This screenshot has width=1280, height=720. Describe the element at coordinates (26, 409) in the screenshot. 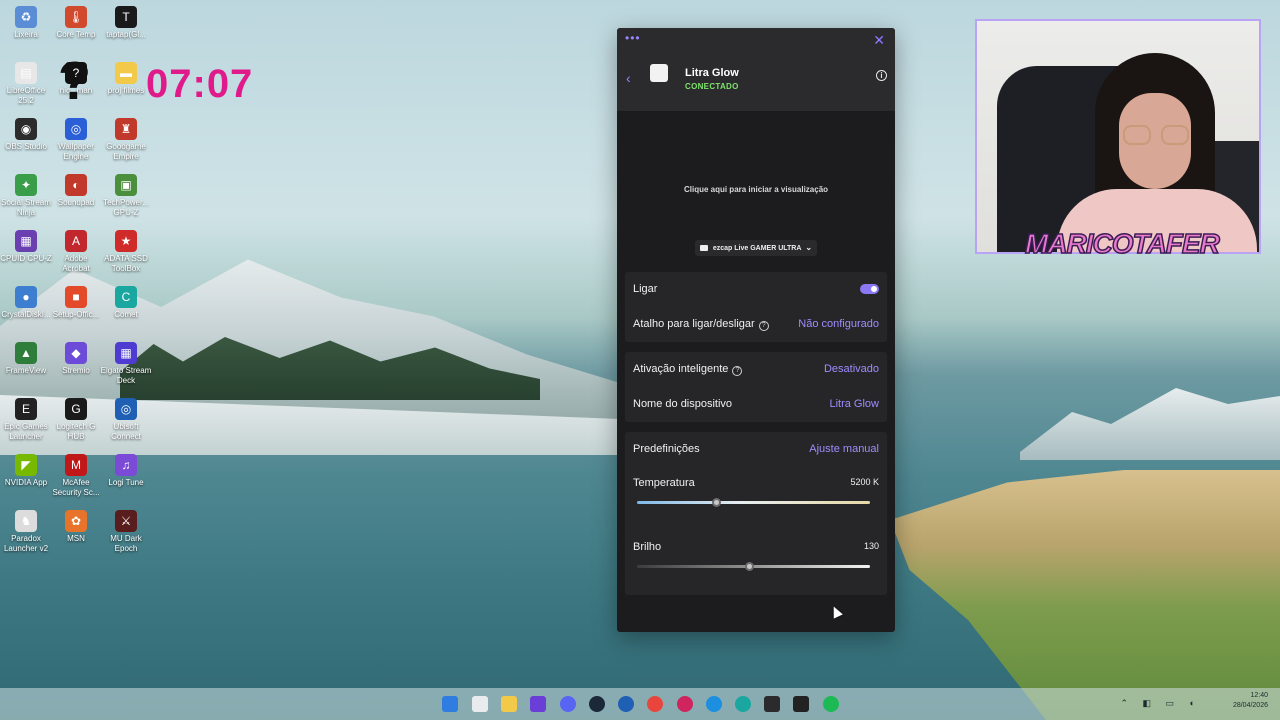

I see `app-icon: E` at that location.